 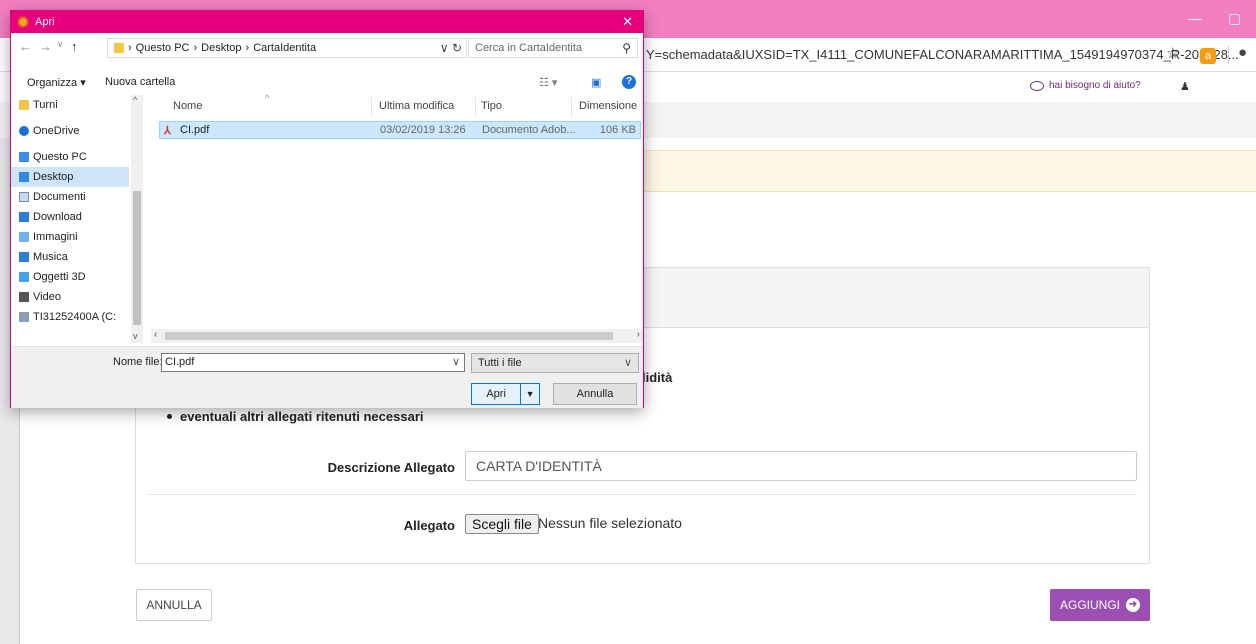 I want to click on scroll-down-icon: v, so click(x=135, y=336).